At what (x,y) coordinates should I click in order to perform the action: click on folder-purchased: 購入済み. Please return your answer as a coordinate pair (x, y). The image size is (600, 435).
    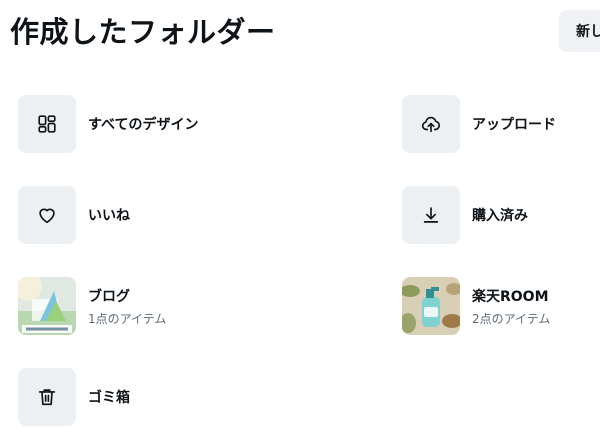
    Looking at the image, I should click on (465, 215).